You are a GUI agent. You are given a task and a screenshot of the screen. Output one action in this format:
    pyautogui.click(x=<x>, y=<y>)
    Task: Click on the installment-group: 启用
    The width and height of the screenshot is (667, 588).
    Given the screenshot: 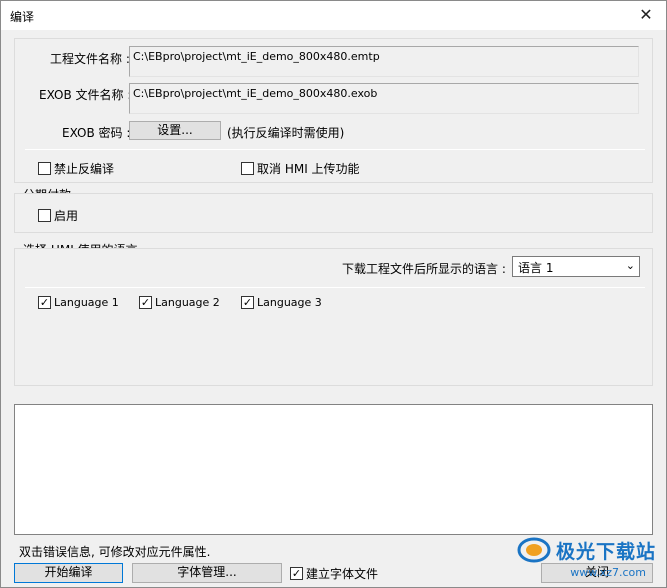 What is the action you would take?
    pyautogui.click(x=333, y=213)
    